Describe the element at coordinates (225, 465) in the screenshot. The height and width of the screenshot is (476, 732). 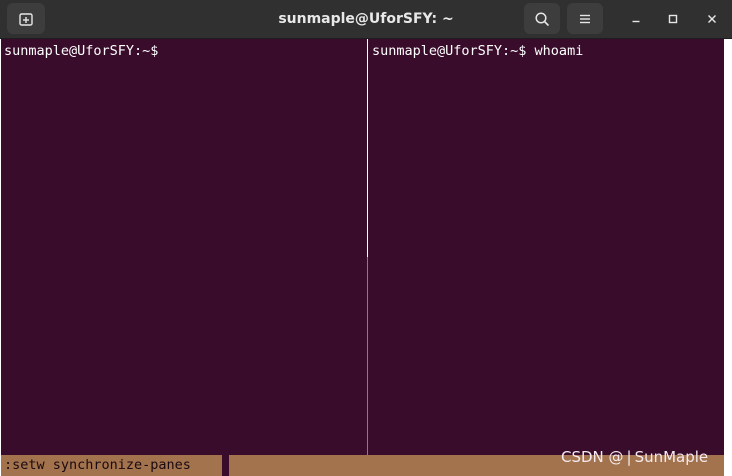
I see `status-separator` at that location.